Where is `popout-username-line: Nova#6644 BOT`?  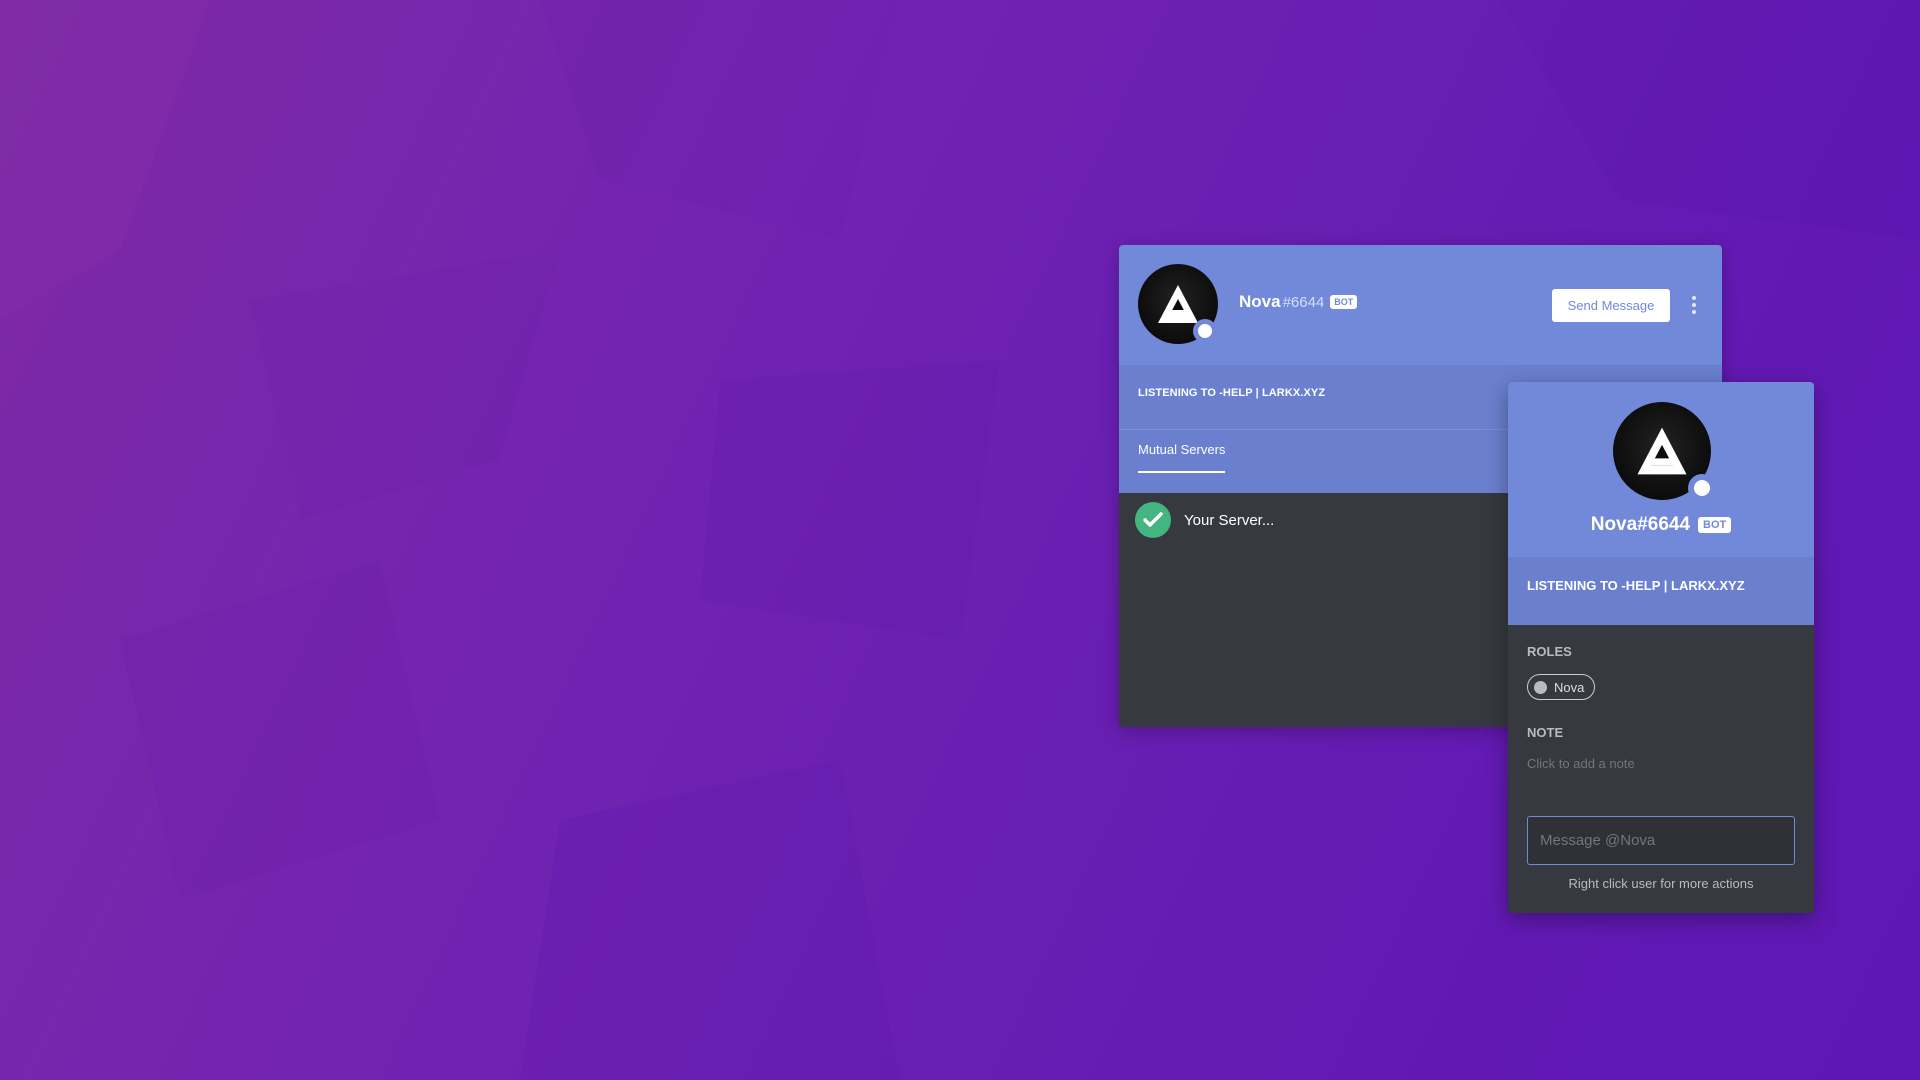 popout-username-line: Nova#6644 BOT is located at coordinates (1661, 525).